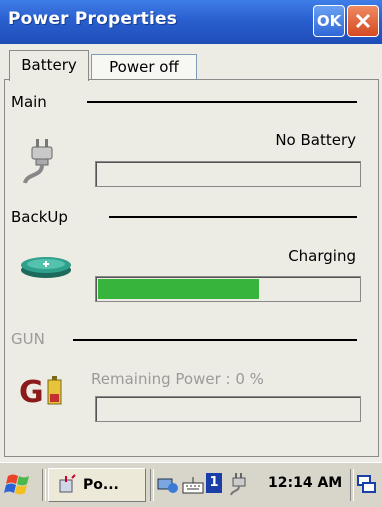  I want to click on backup-status: Charging, so click(322, 256).